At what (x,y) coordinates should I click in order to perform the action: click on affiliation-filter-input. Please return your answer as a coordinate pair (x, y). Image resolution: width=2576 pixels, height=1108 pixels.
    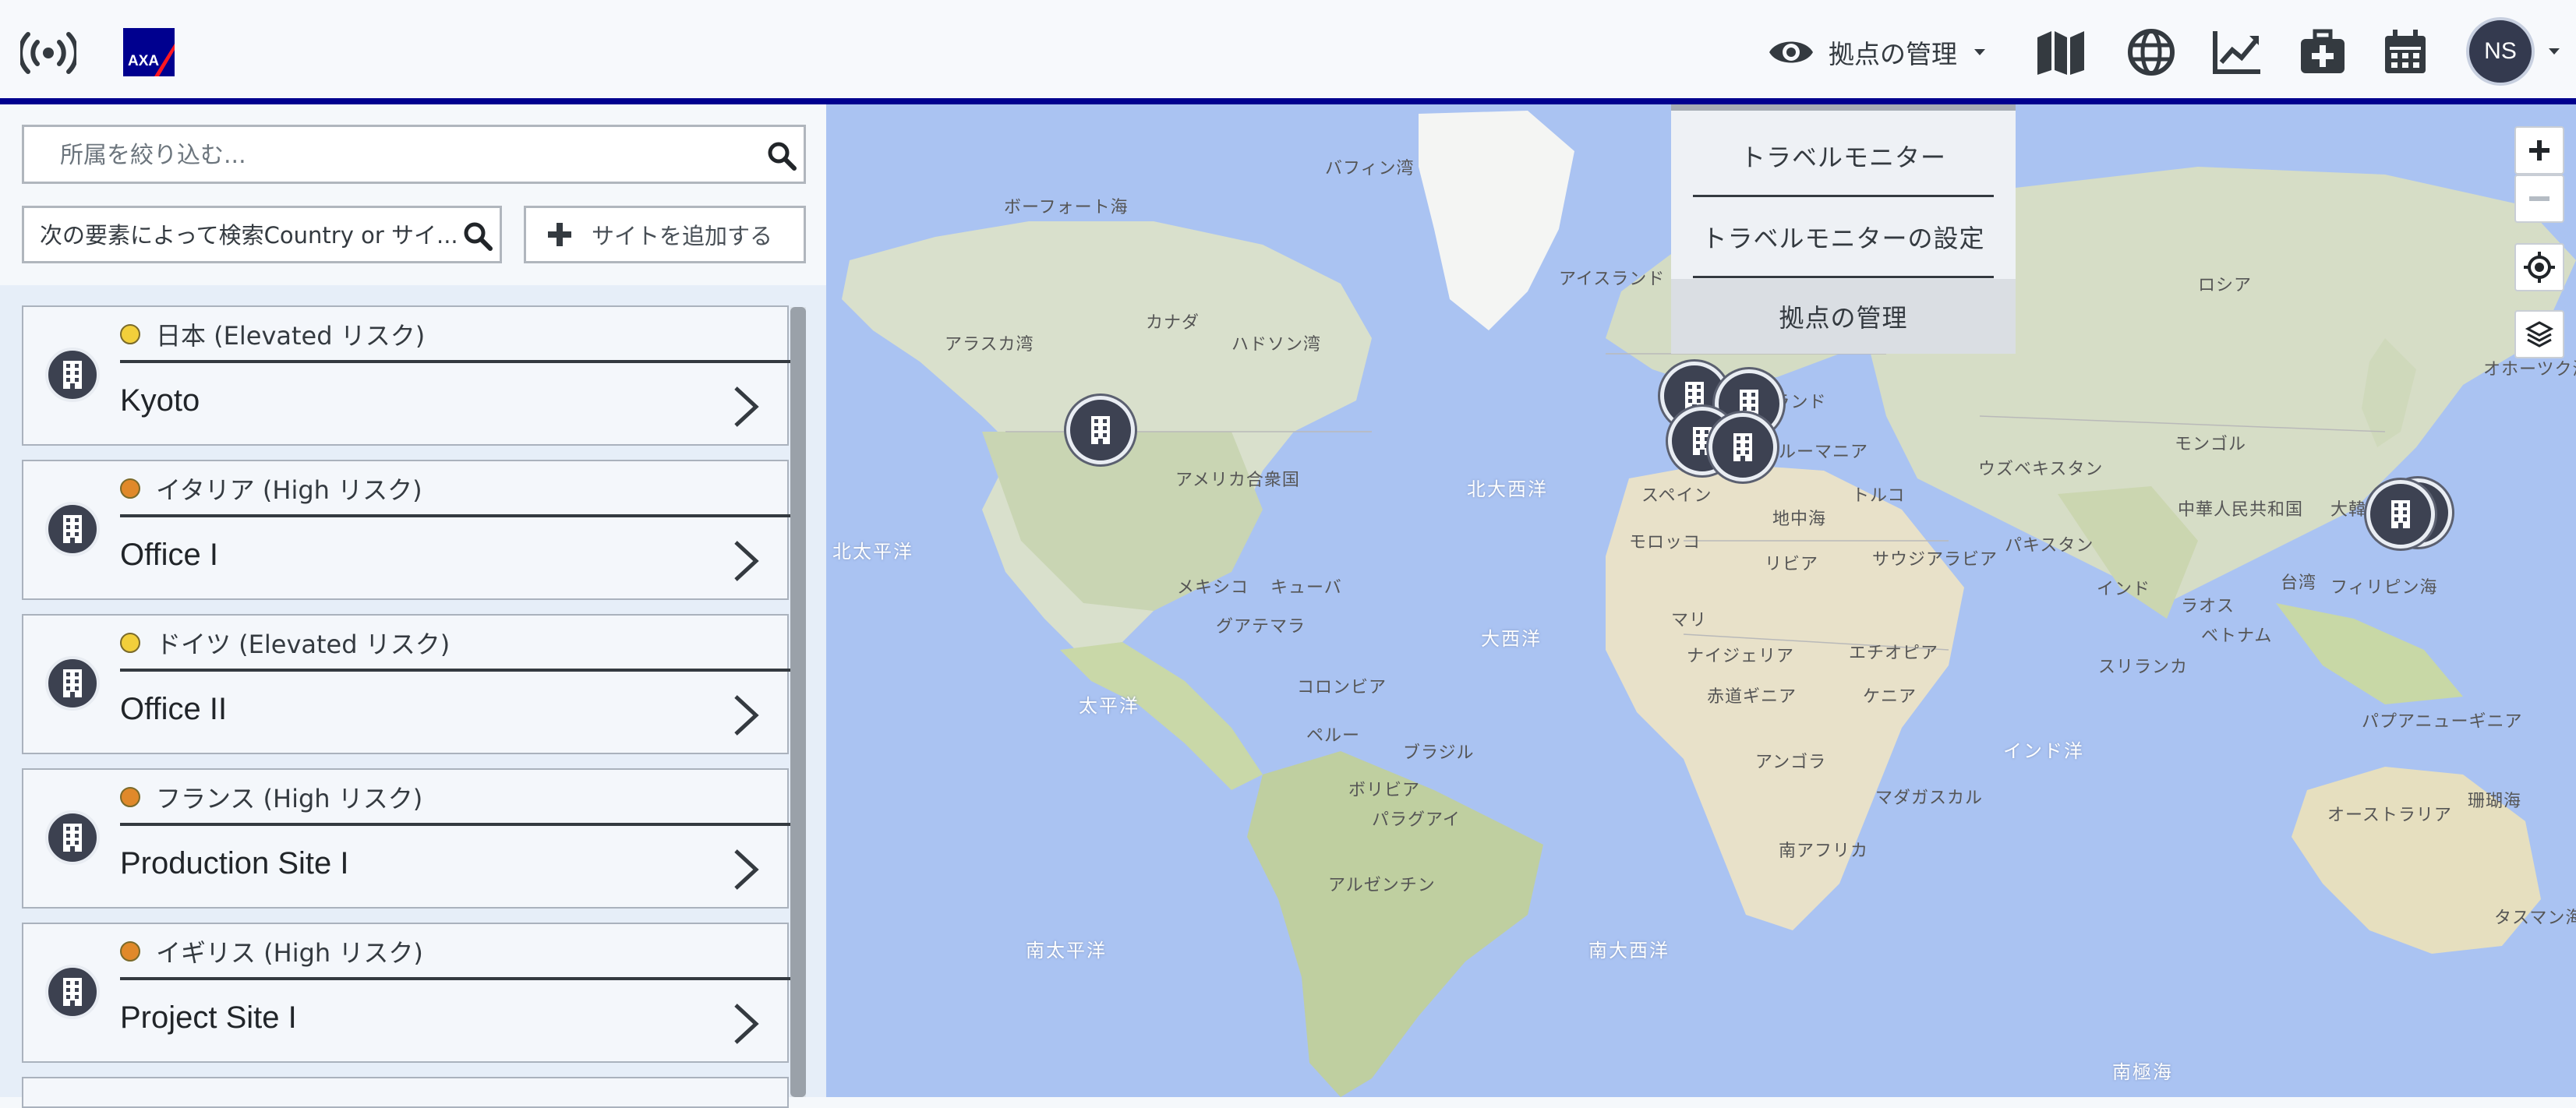
    Looking at the image, I should click on (402, 155).